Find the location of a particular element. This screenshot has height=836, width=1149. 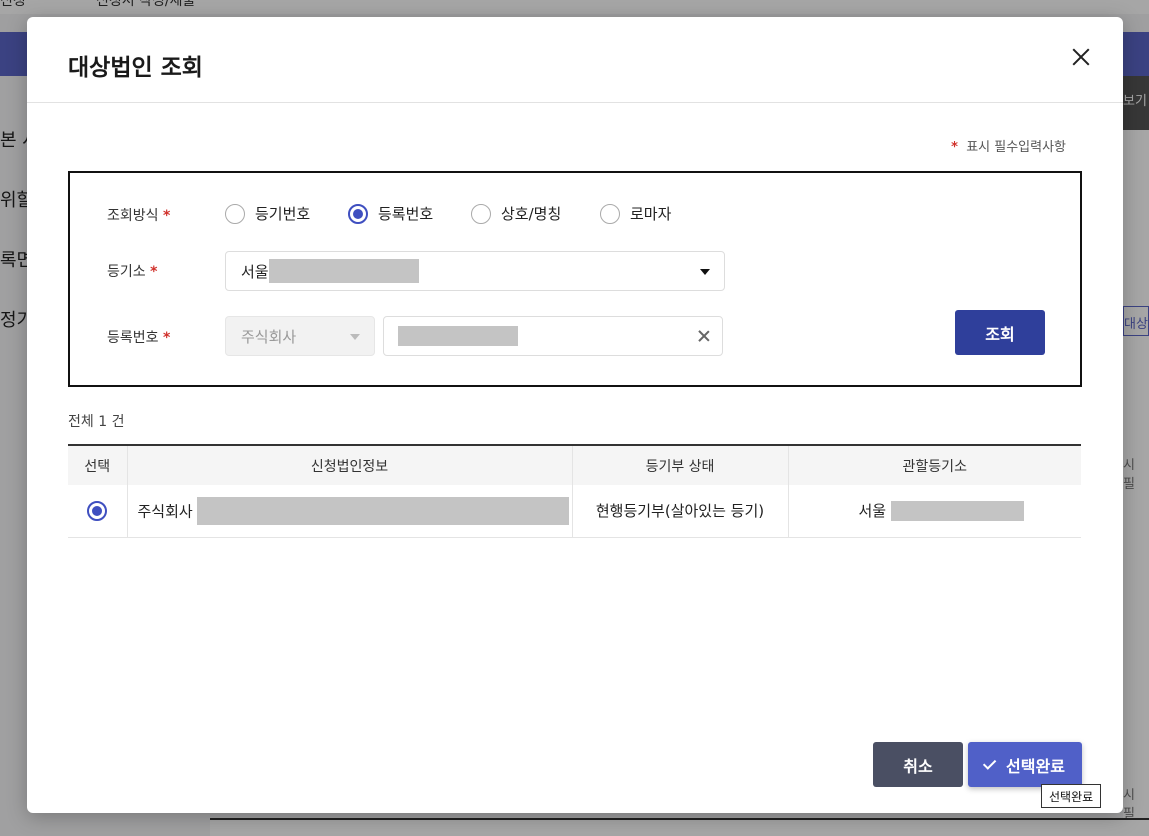

select-cell is located at coordinates (97, 511).